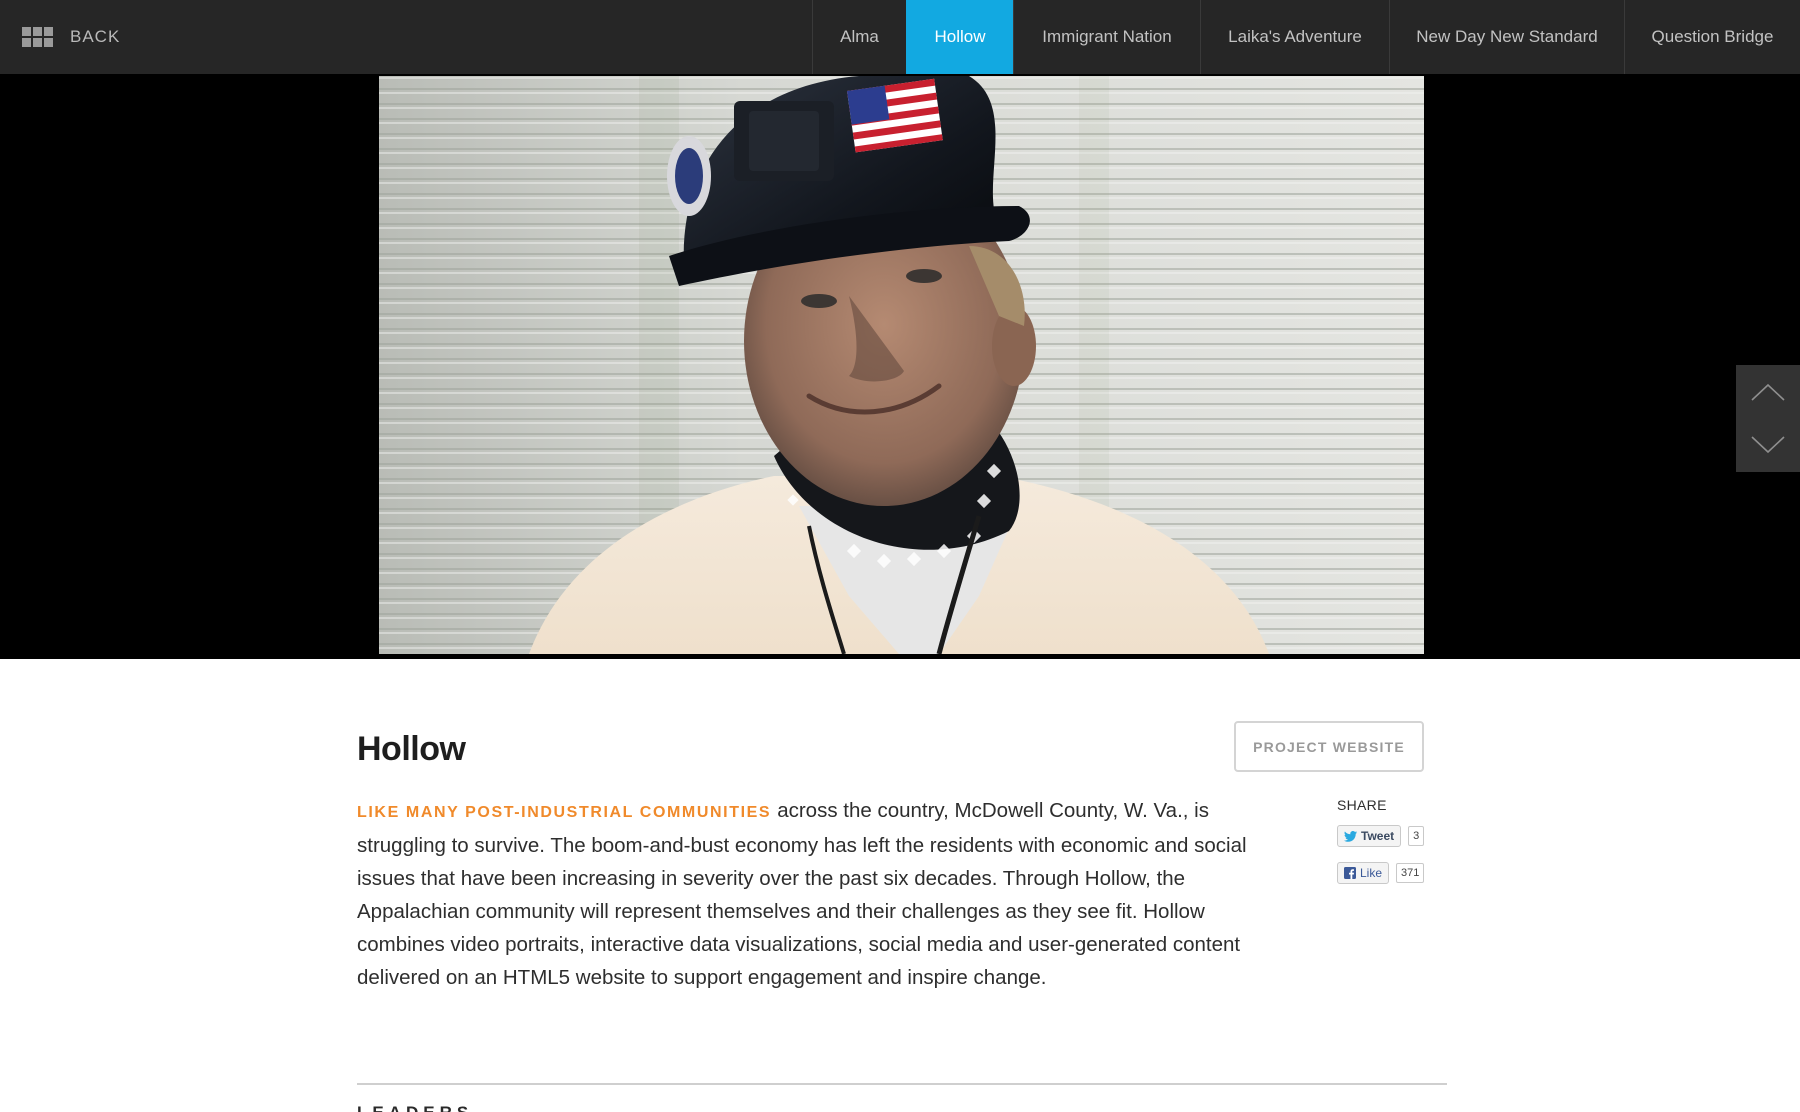  I want to click on tab-alma: Alma, so click(859, 37).